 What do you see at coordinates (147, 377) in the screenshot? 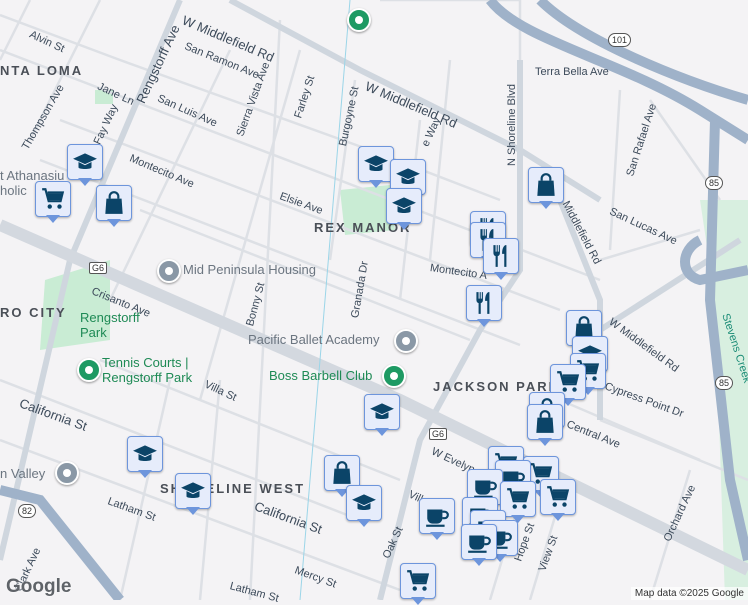
I see `poi-label: Rengstorff Park` at bounding box center [147, 377].